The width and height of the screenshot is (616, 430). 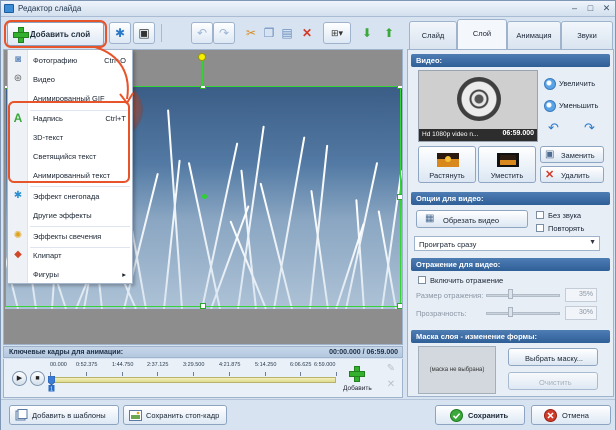 What do you see at coordinates (70, 175) in the screenshot?
I see `menu-item-animated-text: Анимированный текст` at bounding box center [70, 175].